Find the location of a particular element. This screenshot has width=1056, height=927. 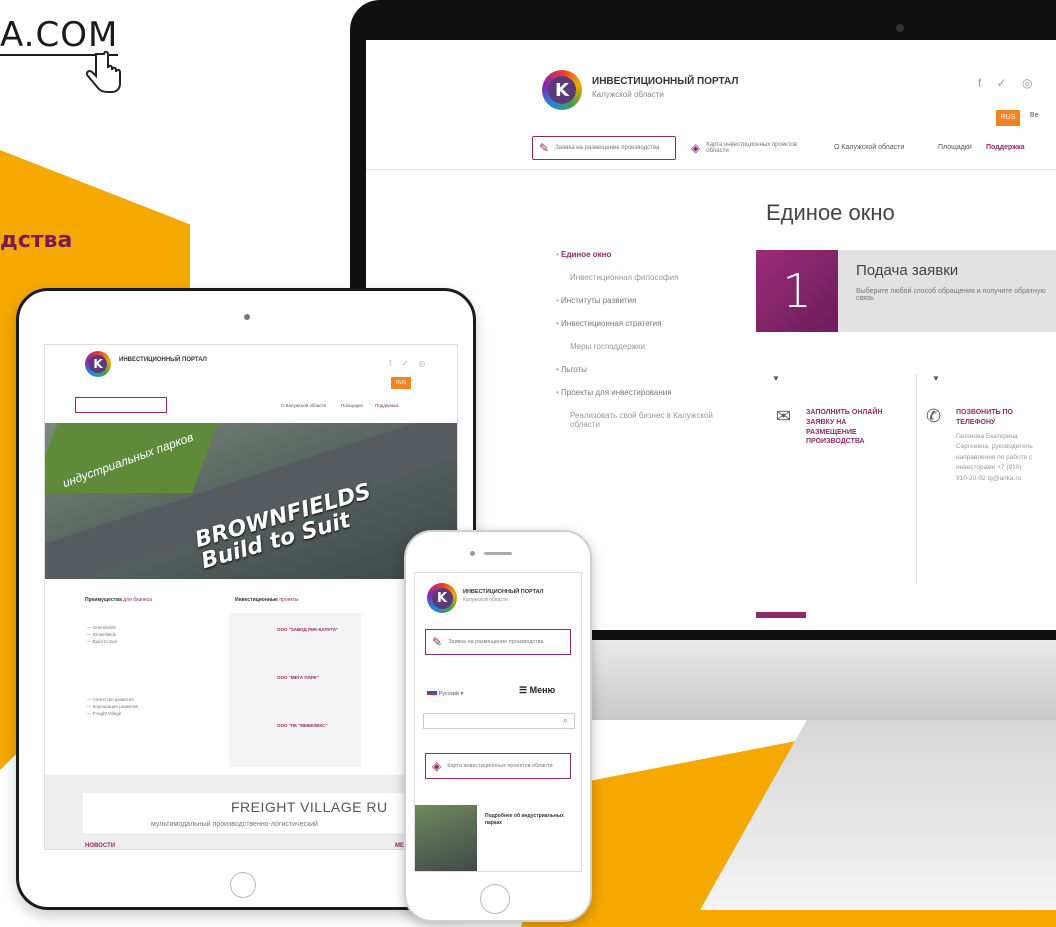

project-item: ООО "ПК "МЕБЕЛЕКС" is located at coordinates (302, 725).